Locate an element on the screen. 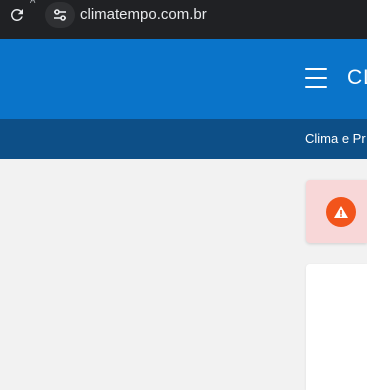  site-info-button is located at coordinates (60, 15).